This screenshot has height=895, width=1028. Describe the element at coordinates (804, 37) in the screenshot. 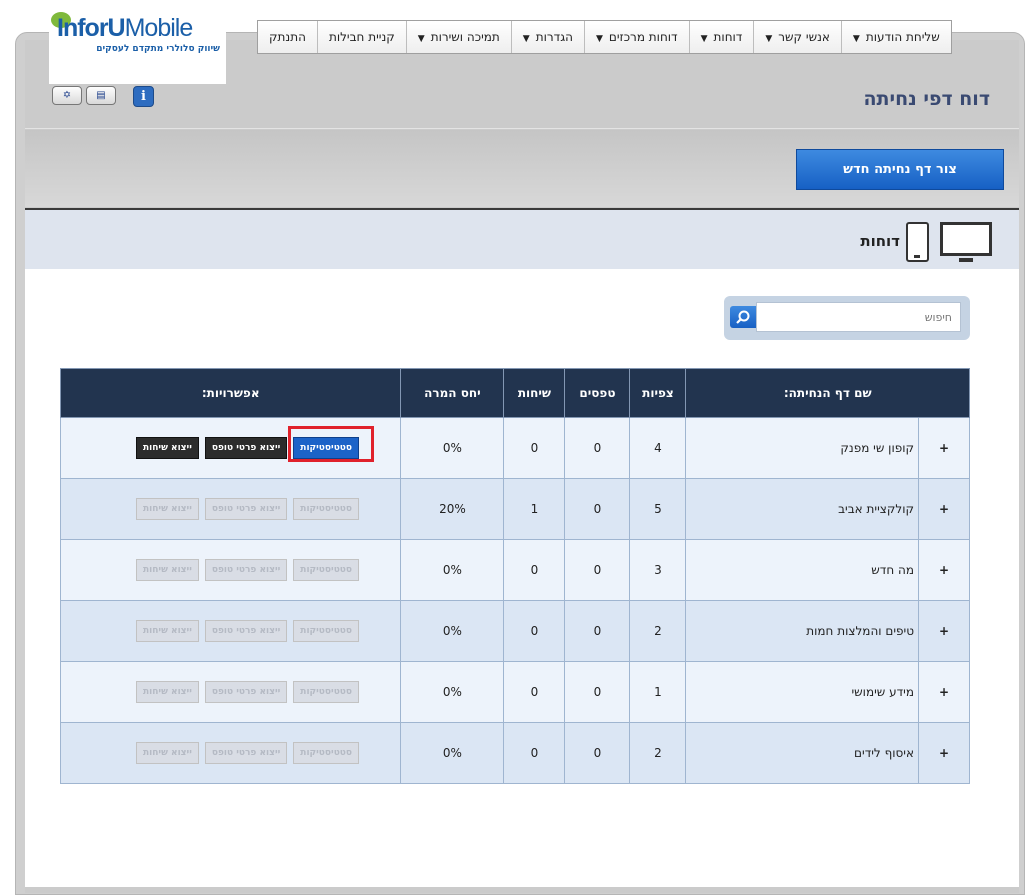

I see `nav-item-label: אנשי קשר` at that location.